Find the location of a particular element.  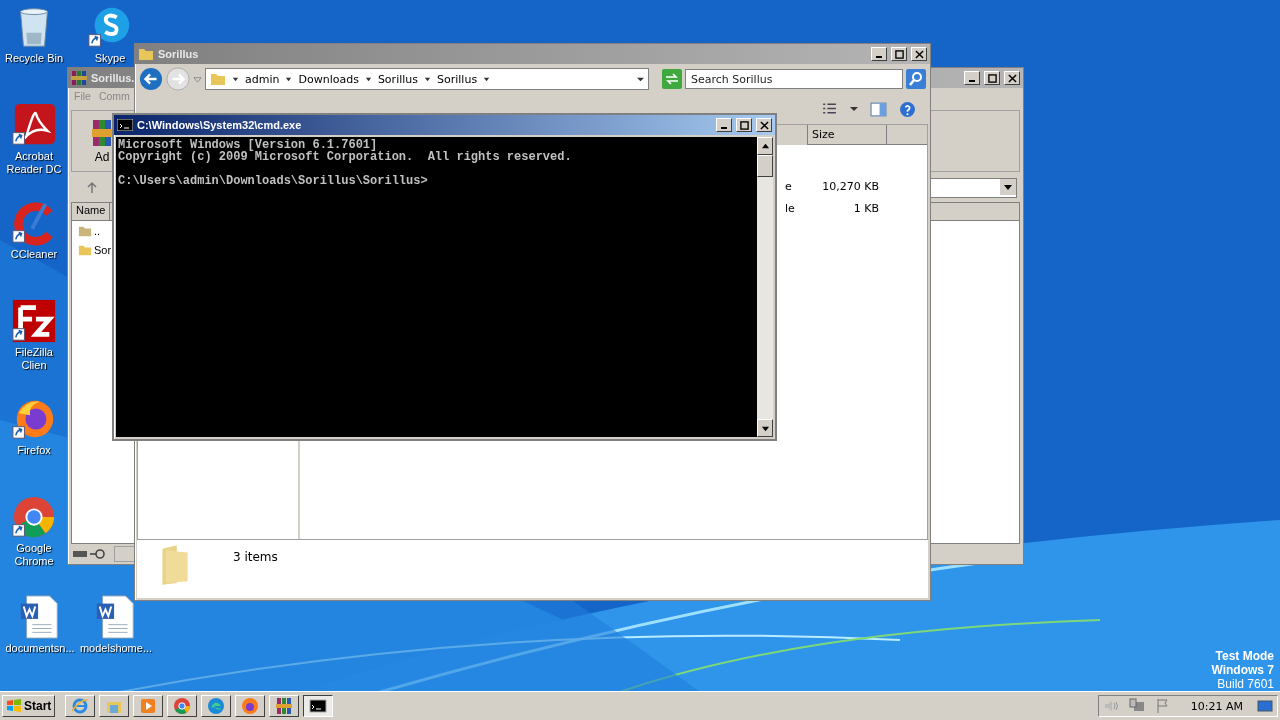

desktop-shortcut: Google Chrome is located at coordinates (34, 531).